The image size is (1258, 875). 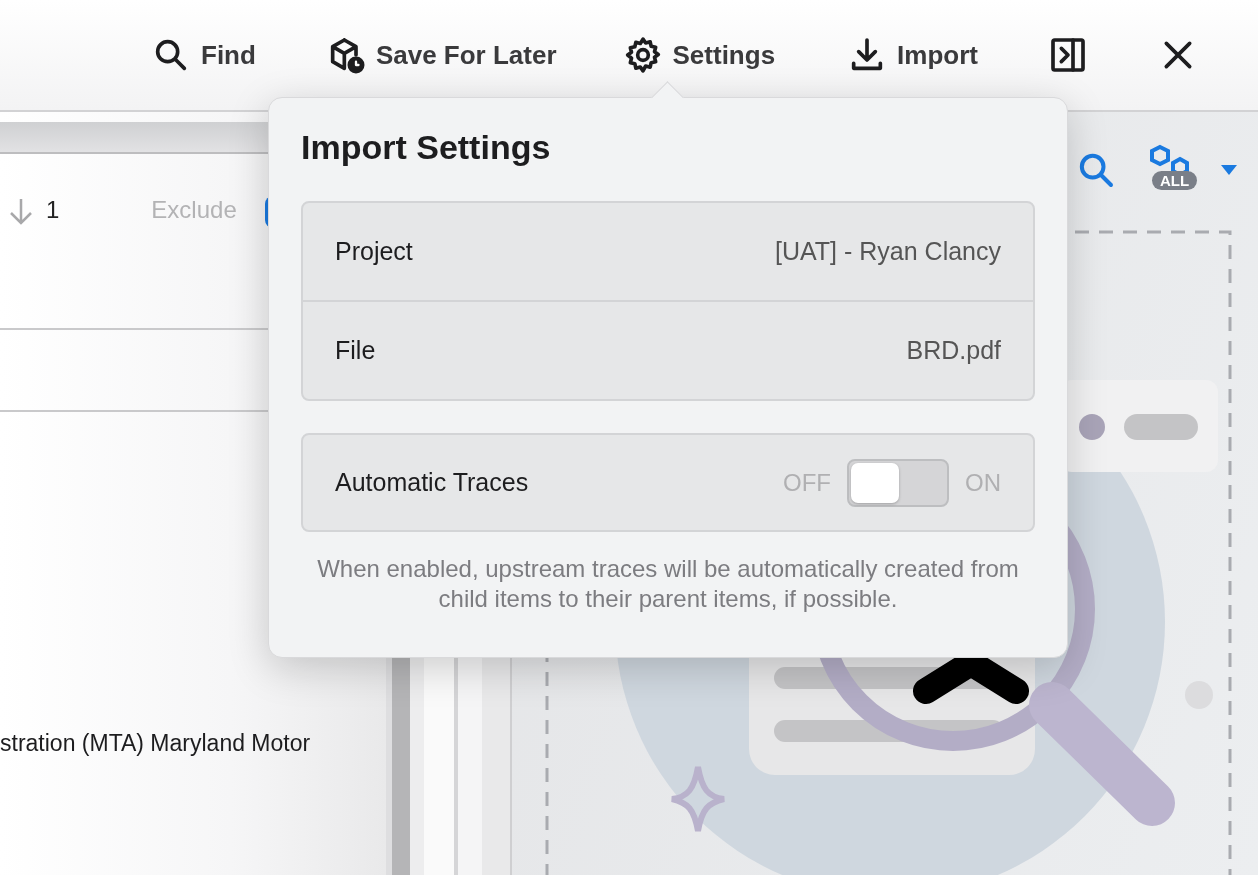 I want to click on setting-label: Automatic Traces, so click(x=432, y=482).